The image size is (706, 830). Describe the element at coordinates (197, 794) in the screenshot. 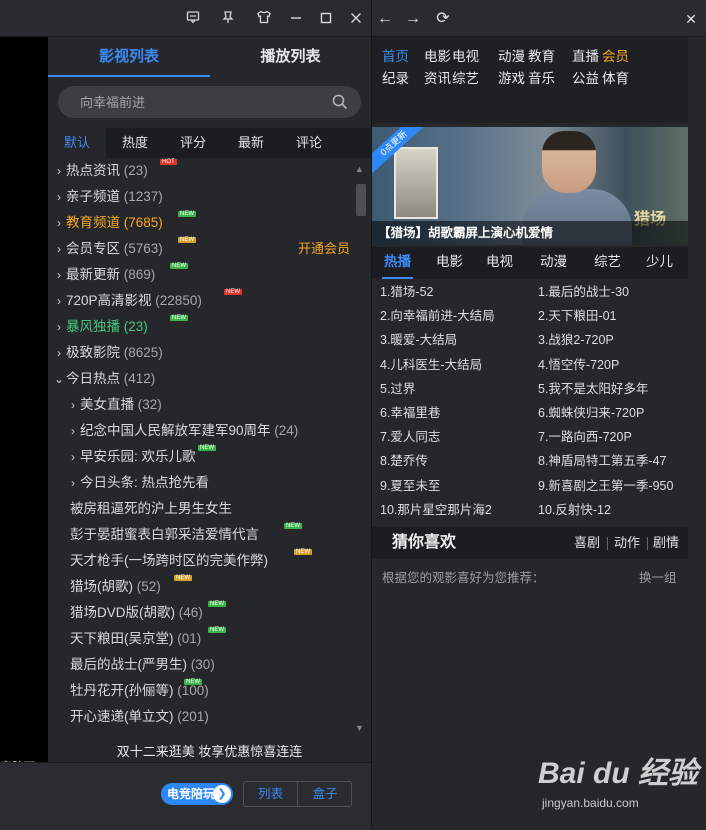

I see `esport-button: 电竞陪玩 ❯` at that location.